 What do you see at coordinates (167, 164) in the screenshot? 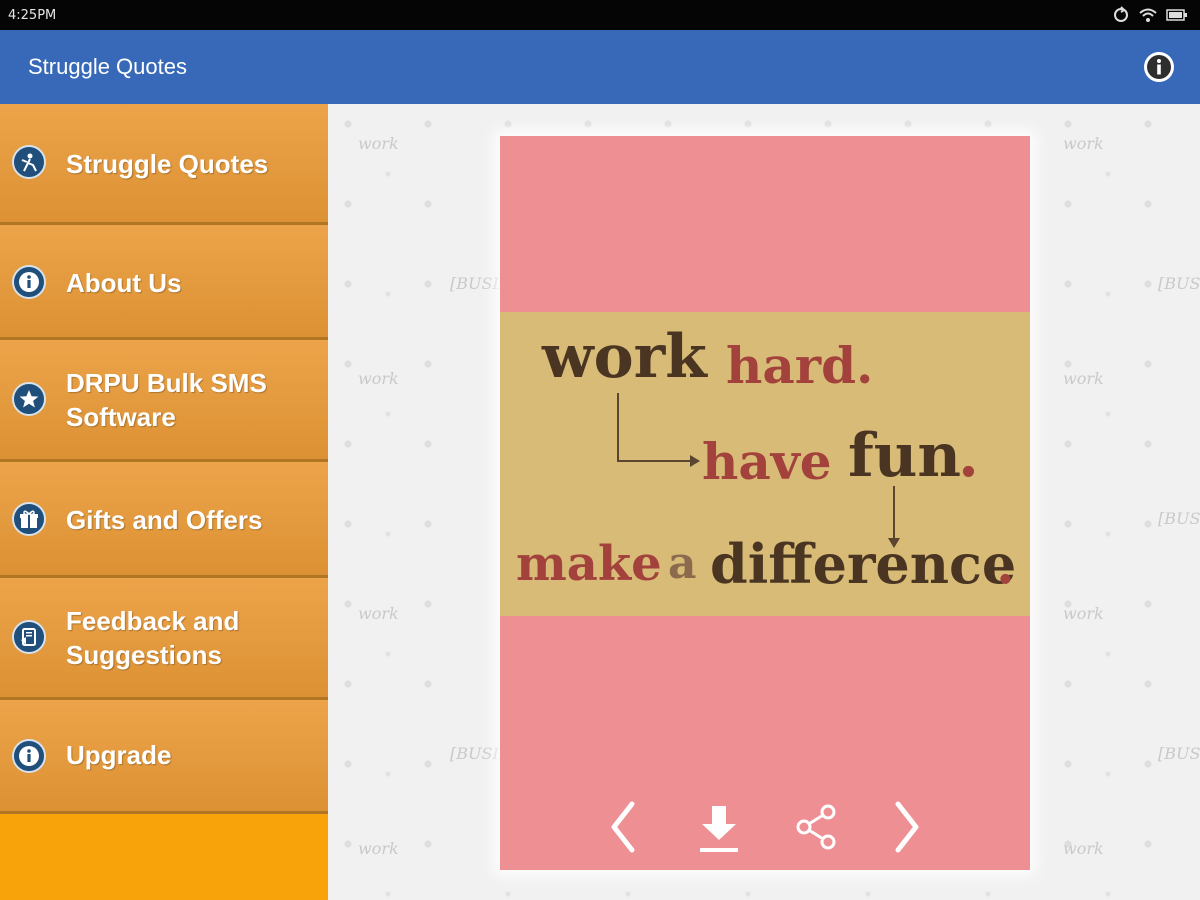
I see `drawer-item-label: Struggle Quotes` at bounding box center [167, 164].